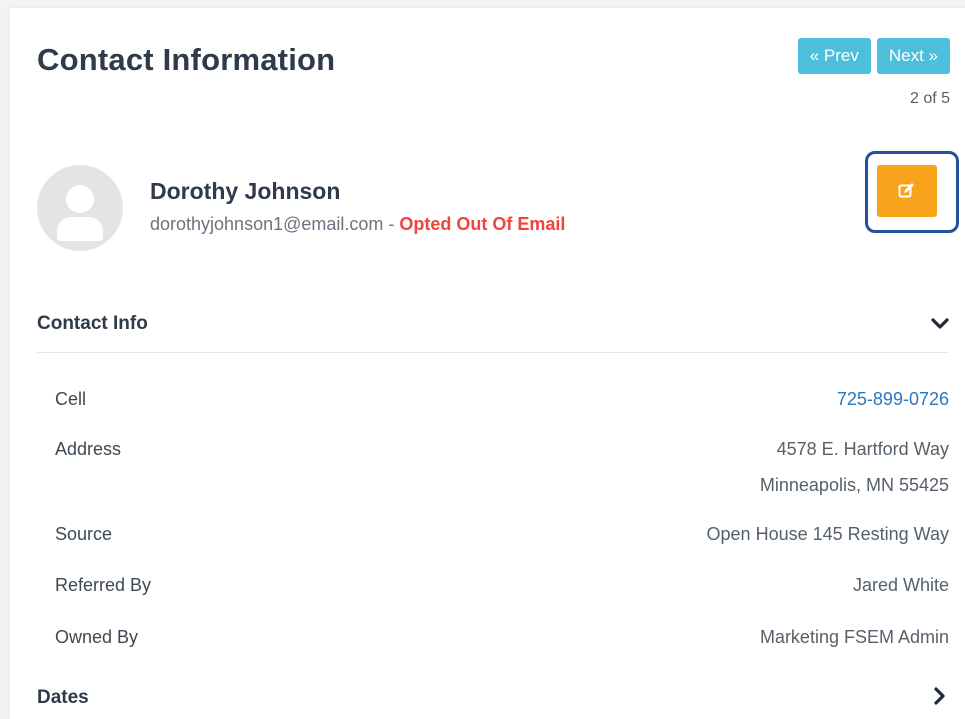  Describe the element at coordinates (245, 191) in the screenshot. I see `contact-name: Dorothy Johnson` at that location.